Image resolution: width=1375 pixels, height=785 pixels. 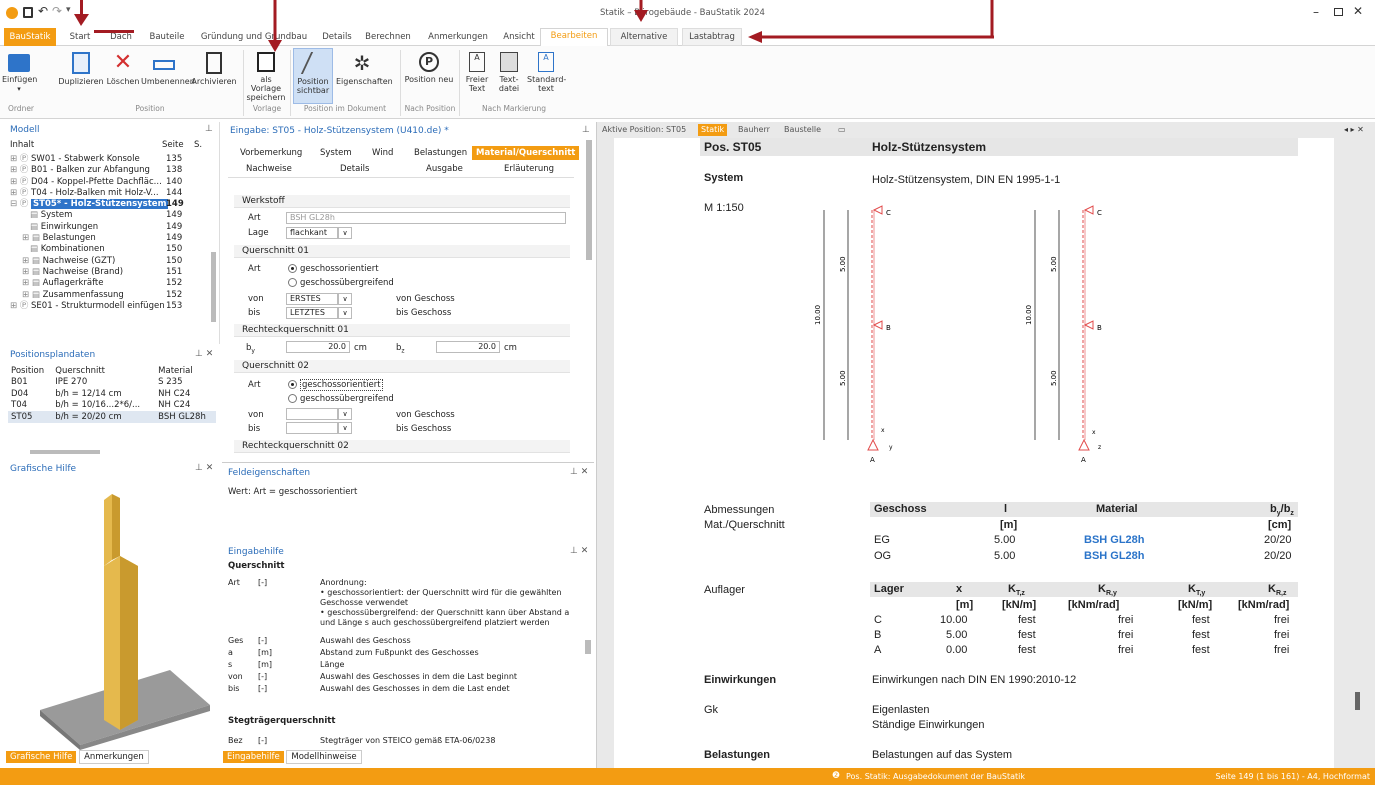 I want to click on tab-anmerkungen-panel: Anmerkungen, so click(x=114, y=757).